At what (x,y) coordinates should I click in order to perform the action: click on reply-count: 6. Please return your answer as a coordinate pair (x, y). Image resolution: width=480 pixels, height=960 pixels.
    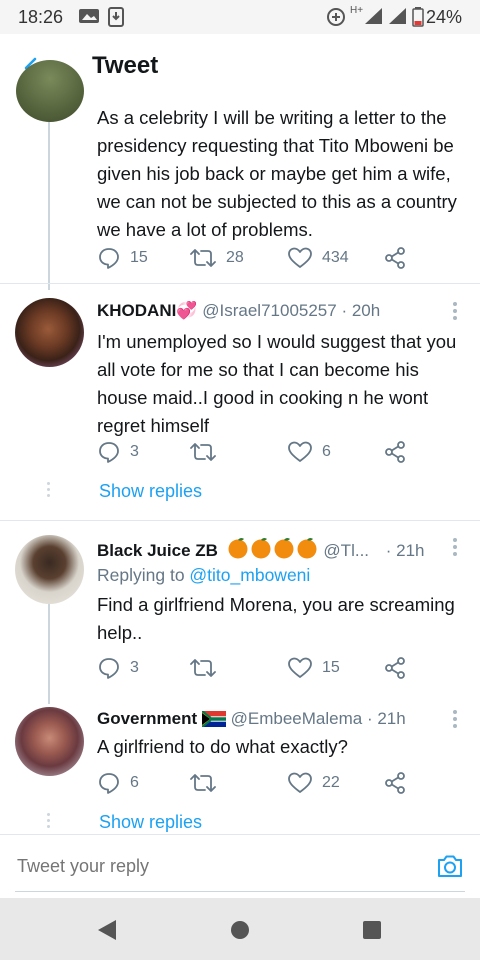
    Looking at the image, I should click on (134, 782).